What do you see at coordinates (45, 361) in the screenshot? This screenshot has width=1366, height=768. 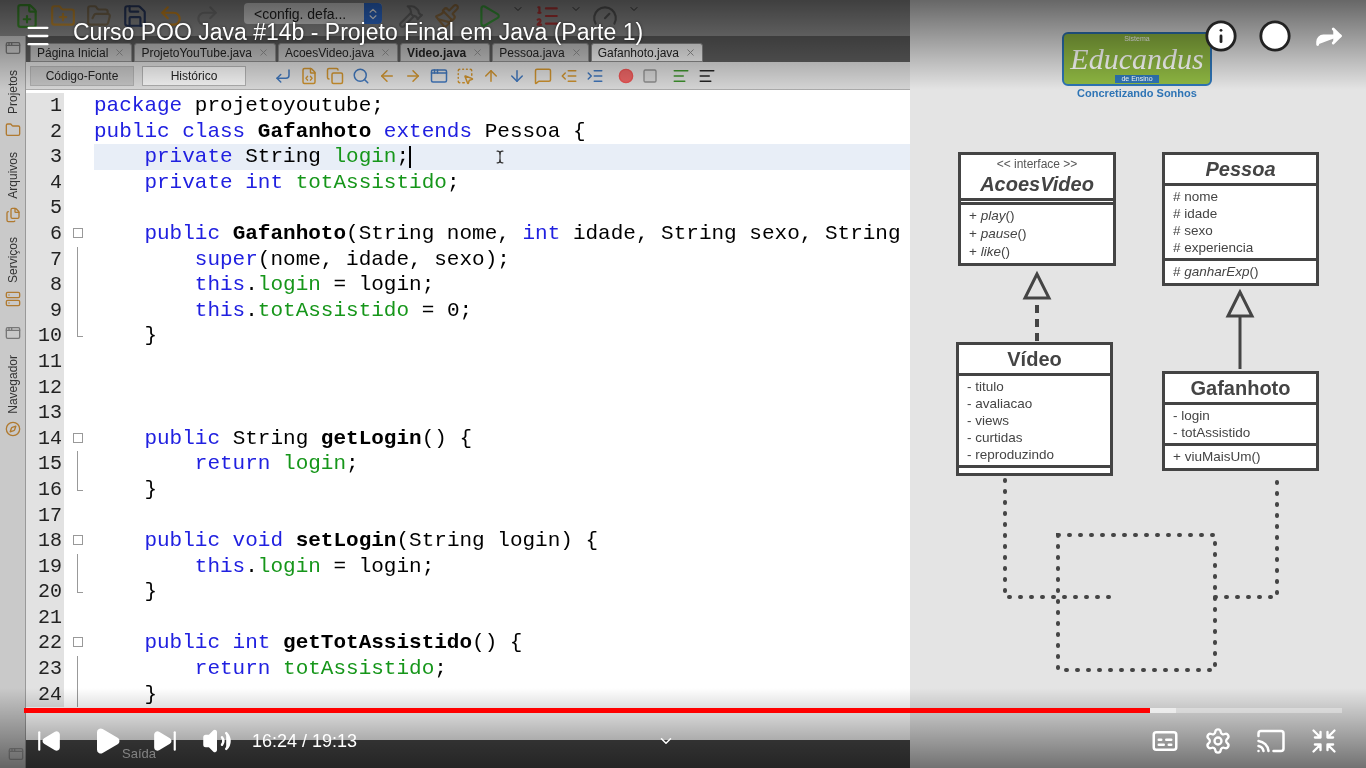 I see `line-number: 11` at bounding box center [45, 361].